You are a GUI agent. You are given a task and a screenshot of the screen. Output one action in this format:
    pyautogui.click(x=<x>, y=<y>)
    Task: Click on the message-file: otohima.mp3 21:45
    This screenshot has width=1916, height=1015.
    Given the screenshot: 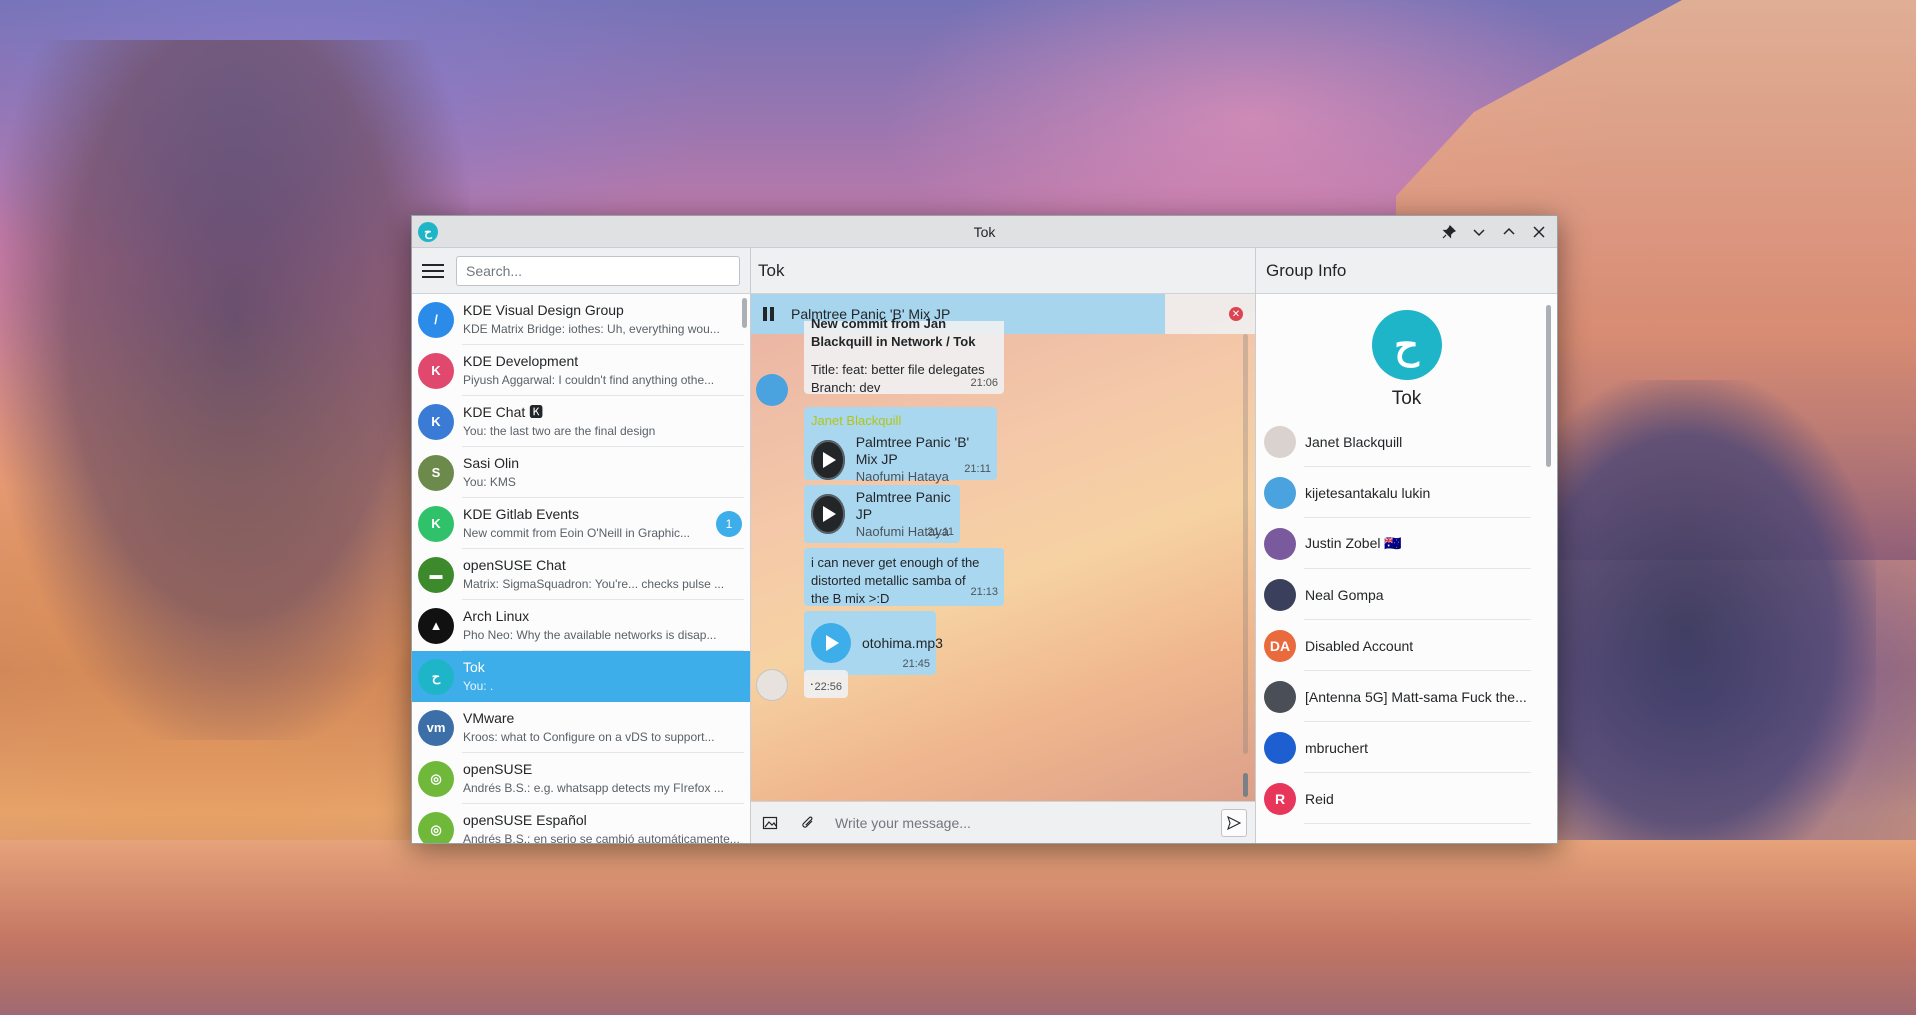 What is the action you would take?
    pyautogui.click(x=873, y=643)
    